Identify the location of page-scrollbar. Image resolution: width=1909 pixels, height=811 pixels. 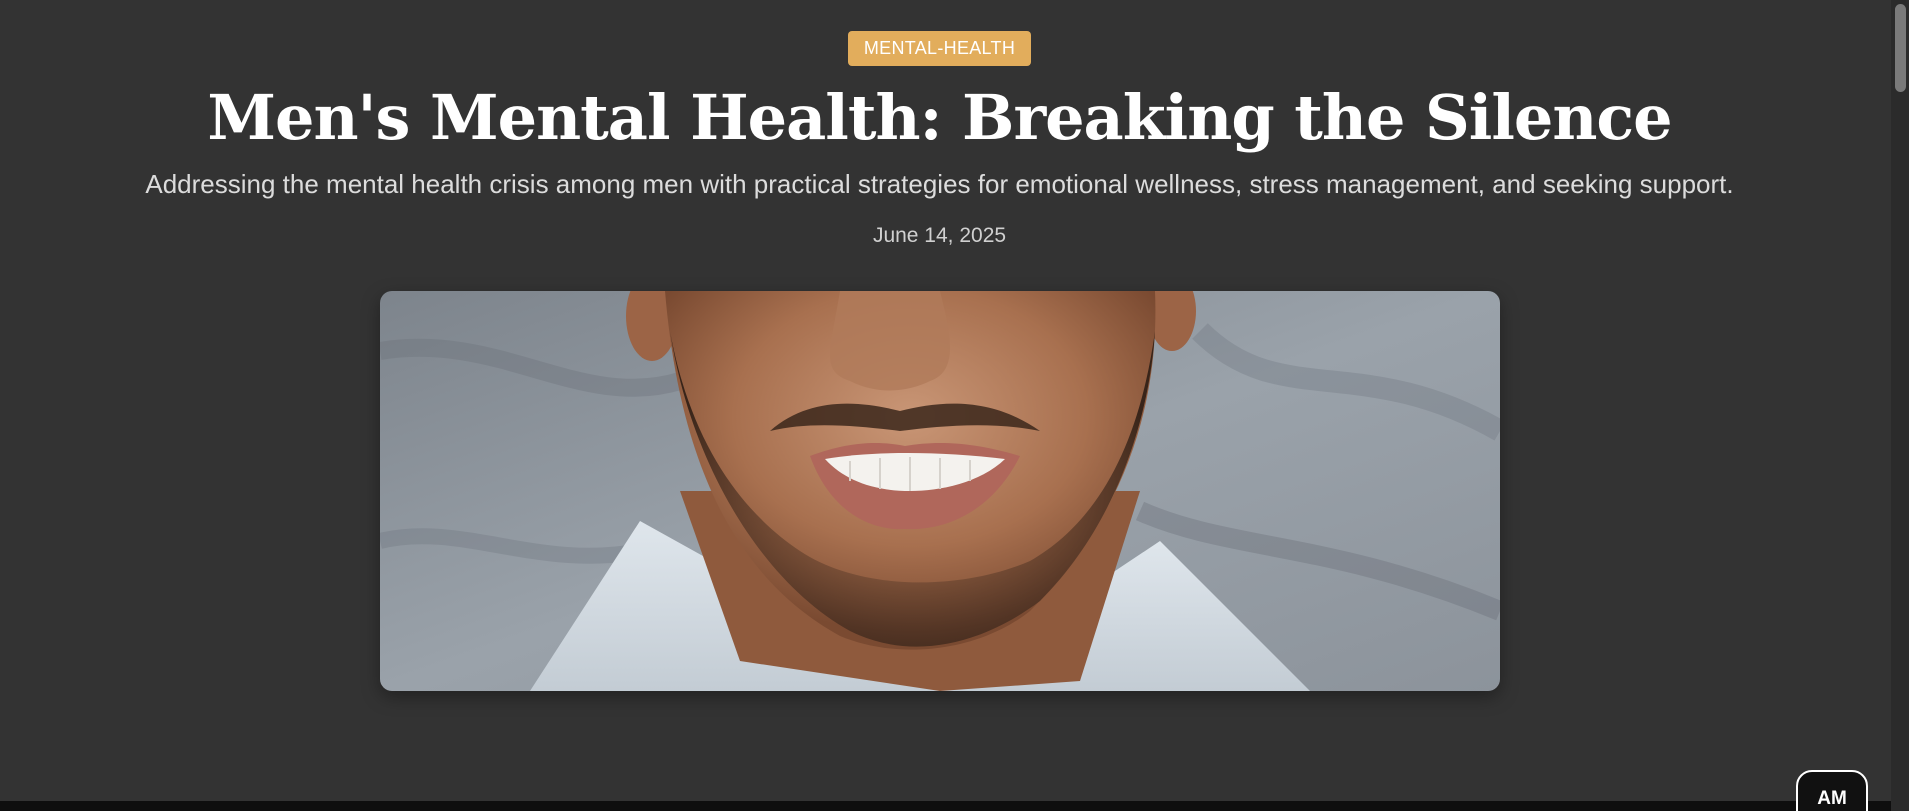
(1900, 405).